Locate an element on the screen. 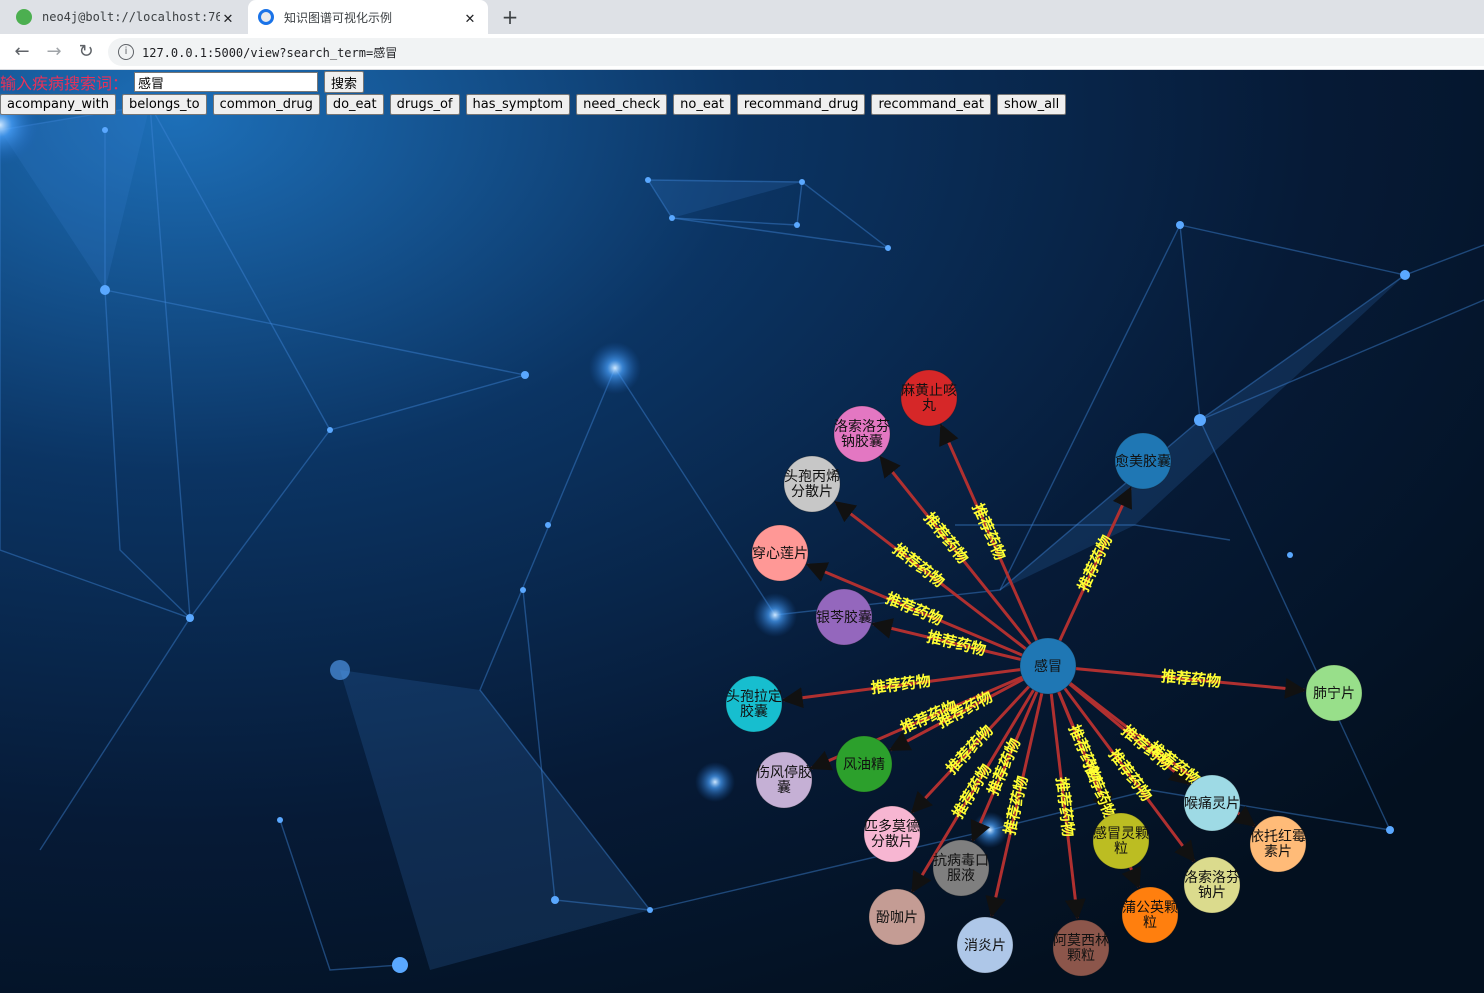 The image size is (1484, 993). drug-node: 穿心莲片 is located at coordinates (780, 553).